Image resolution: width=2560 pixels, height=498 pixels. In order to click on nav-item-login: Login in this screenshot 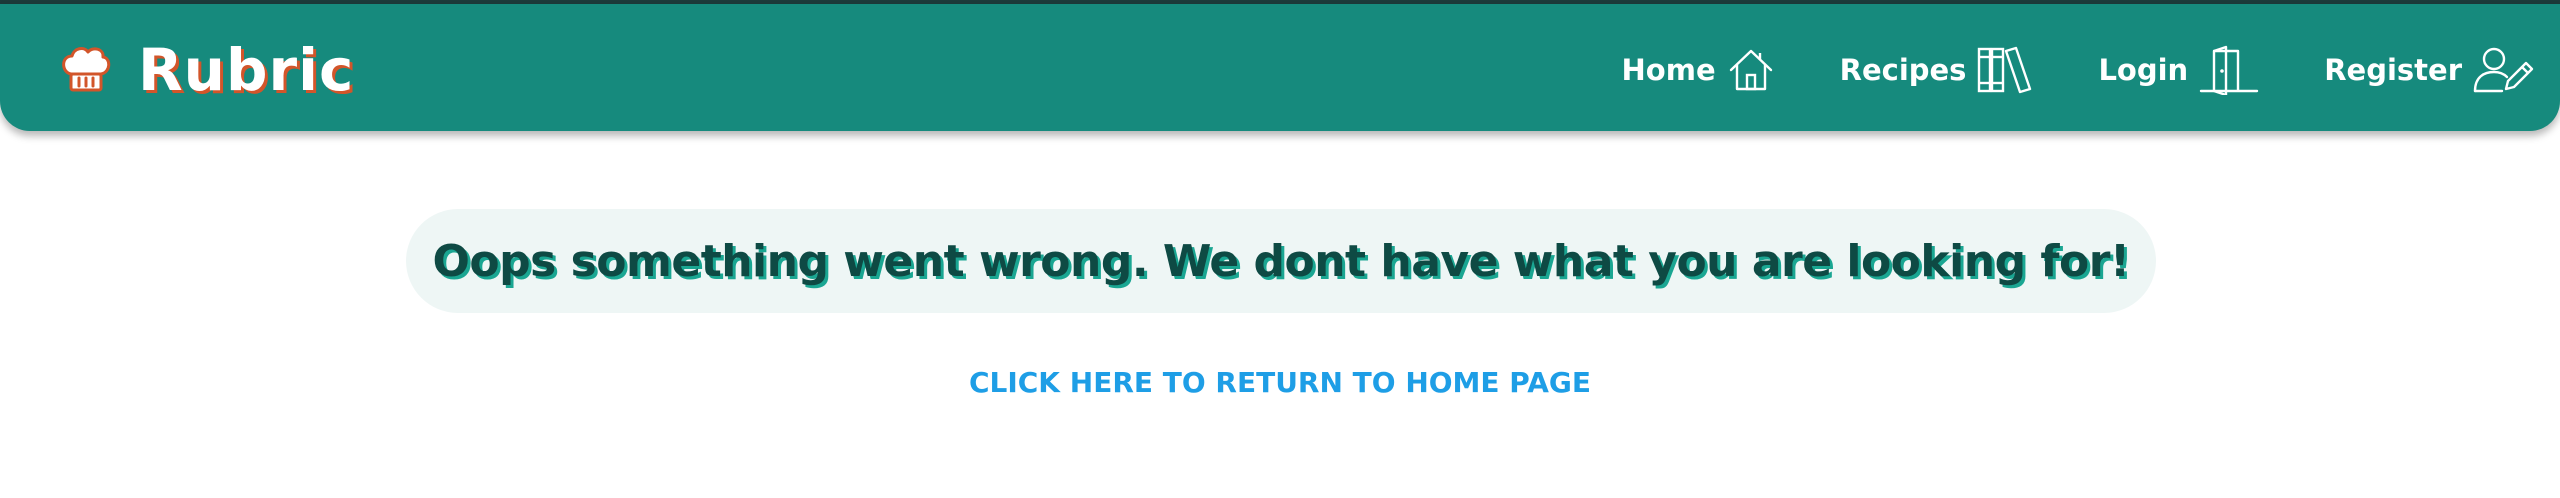, I will do `click(2179, 70)`.